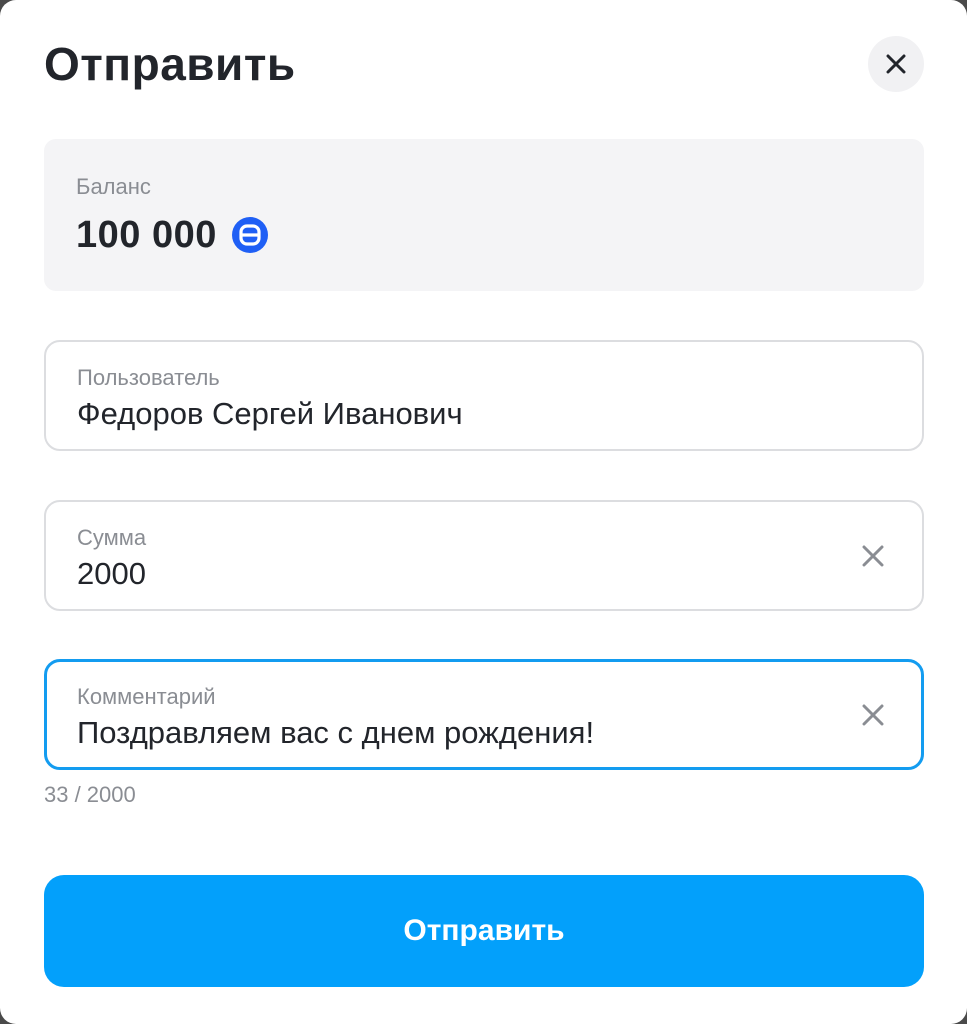  Describe the element at coordinates (90, 794) in the screenshot. I see `comment-char-counter: 33 / 2000` at that location.